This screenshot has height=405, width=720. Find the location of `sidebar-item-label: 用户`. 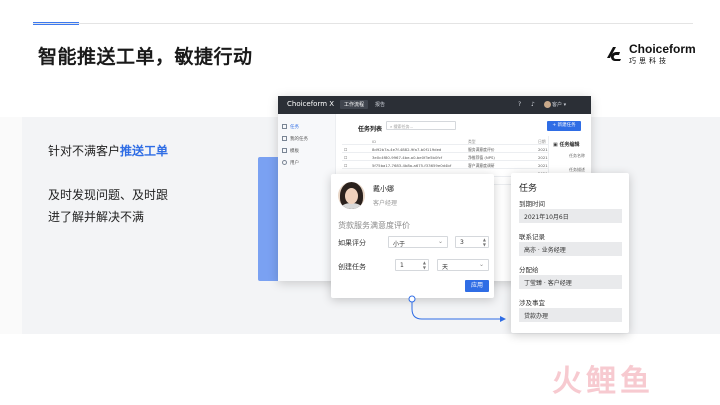

sidebar-item-label: 用户 is located at coordinates (294, 163).